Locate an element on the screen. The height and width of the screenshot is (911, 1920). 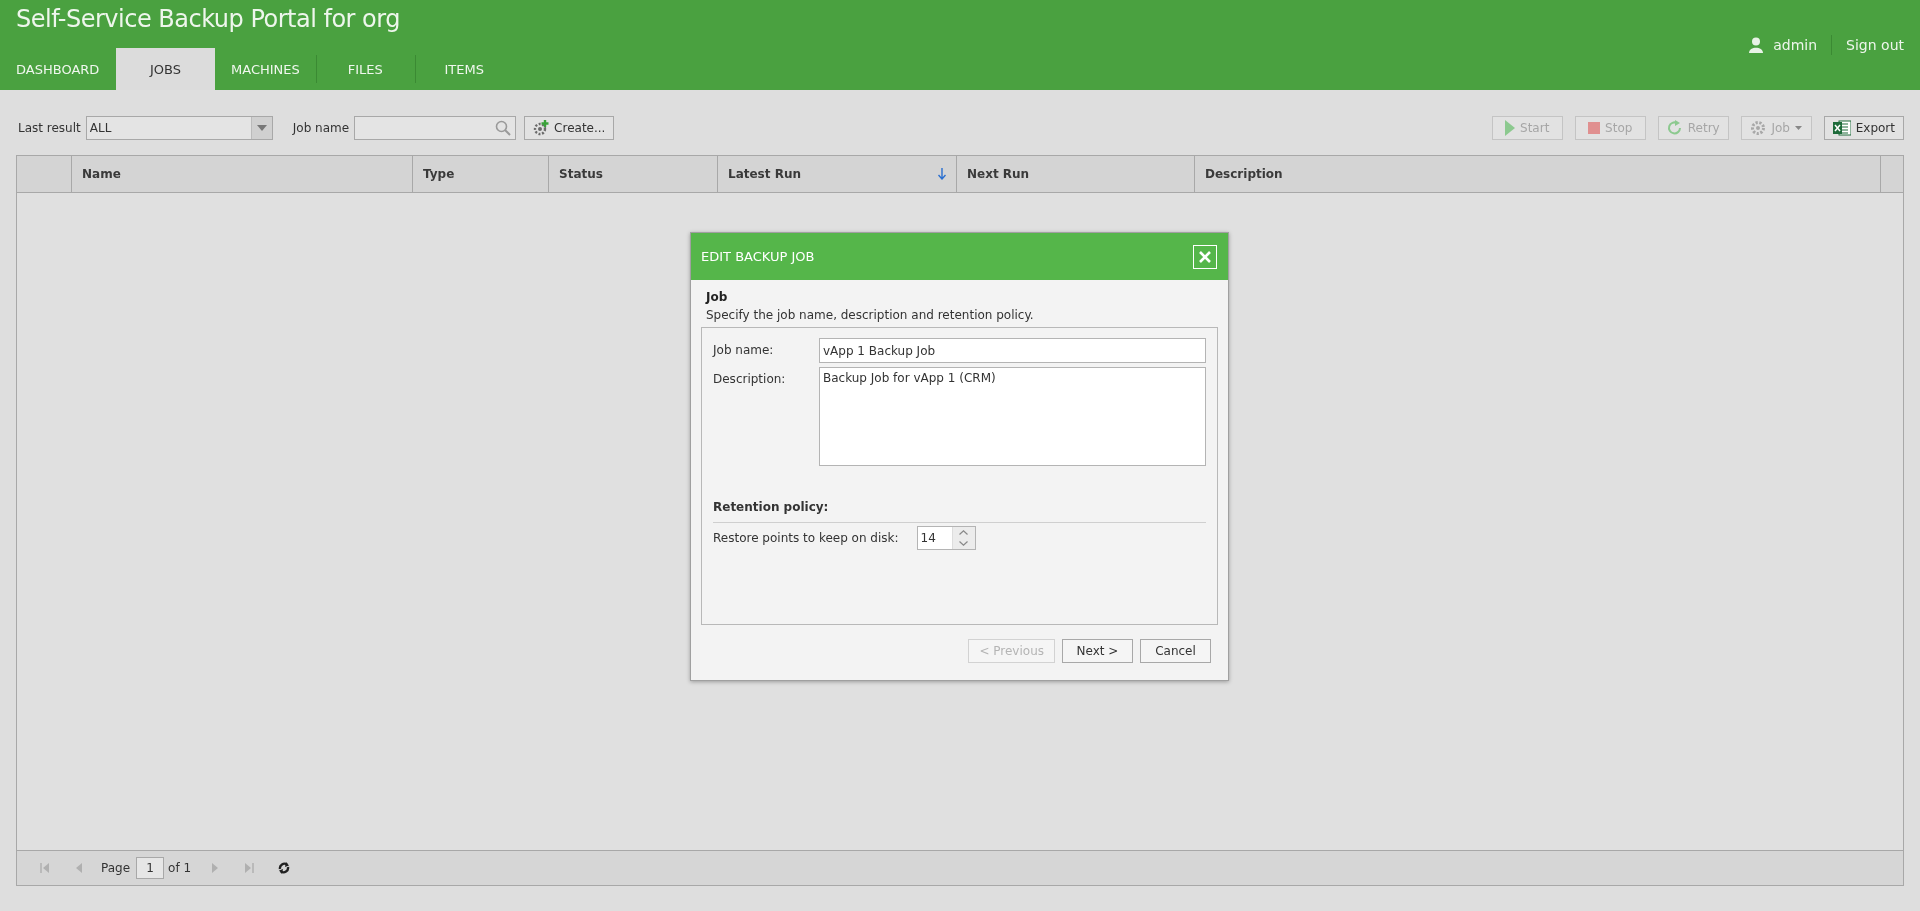
close-icon is located at coordinates (1205, 256).